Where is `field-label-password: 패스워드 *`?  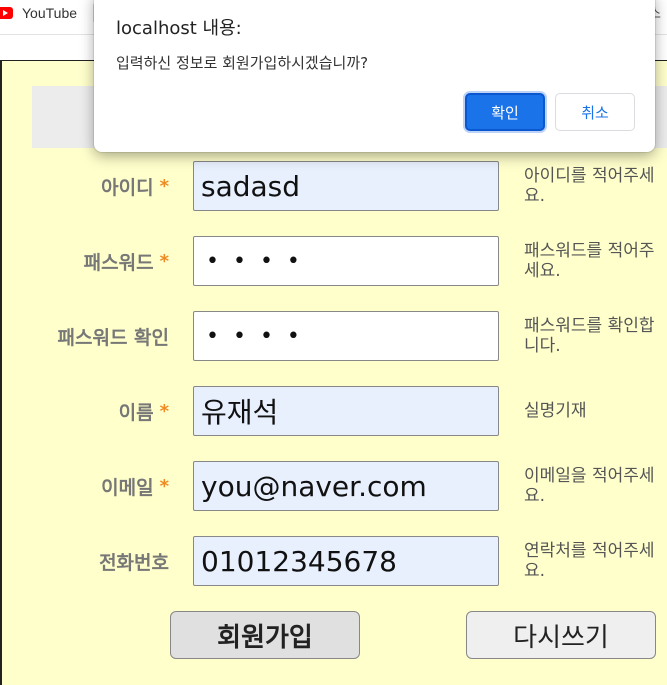 field-label-password: 패스워드 * is located at coordinates (126, 261).